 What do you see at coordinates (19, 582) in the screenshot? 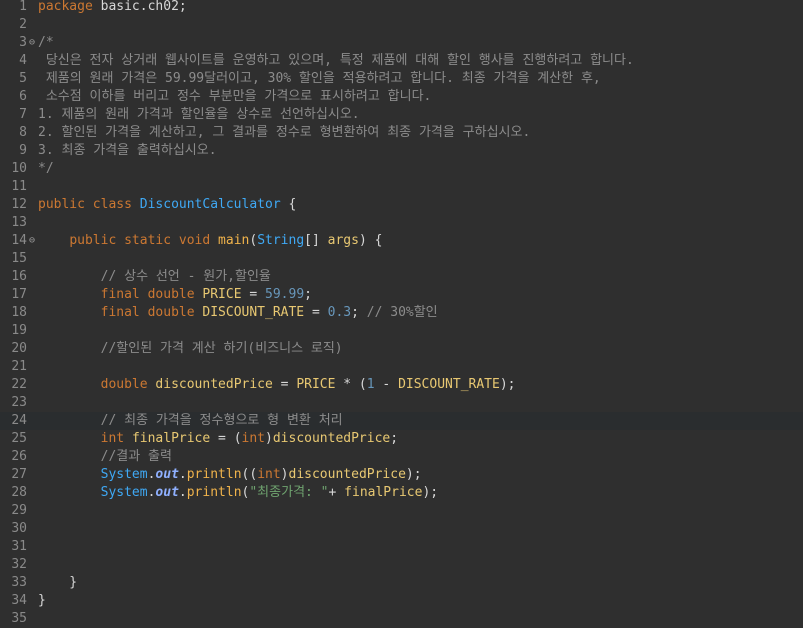
I see `line-number: 33` at bounding box center [19, 582].